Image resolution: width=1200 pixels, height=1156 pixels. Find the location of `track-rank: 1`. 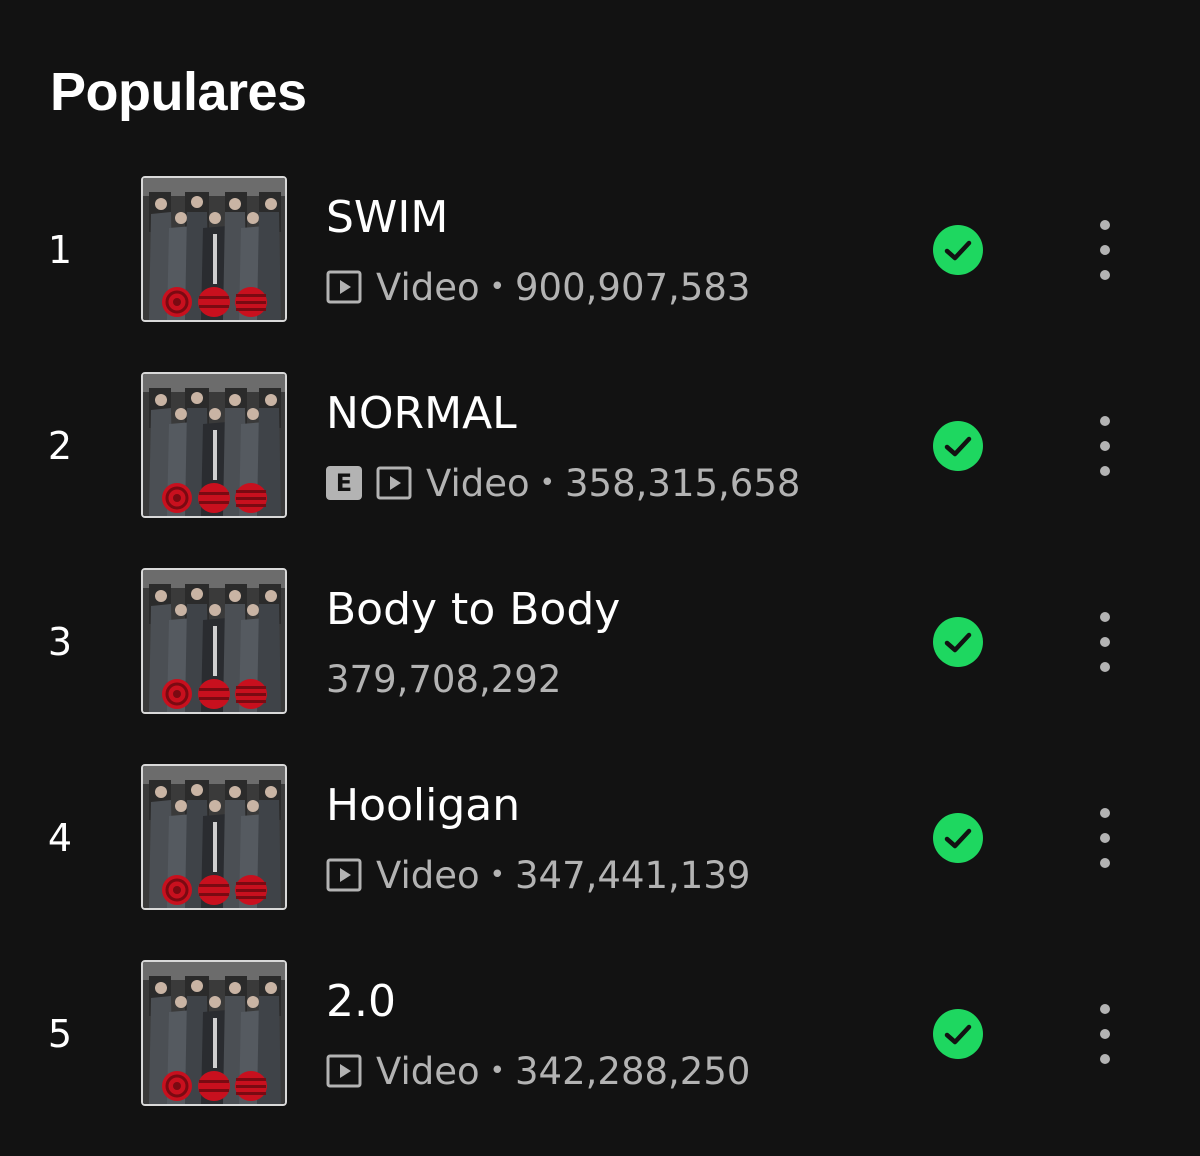

track-rank: 1 is located at coordinates (60, 250).